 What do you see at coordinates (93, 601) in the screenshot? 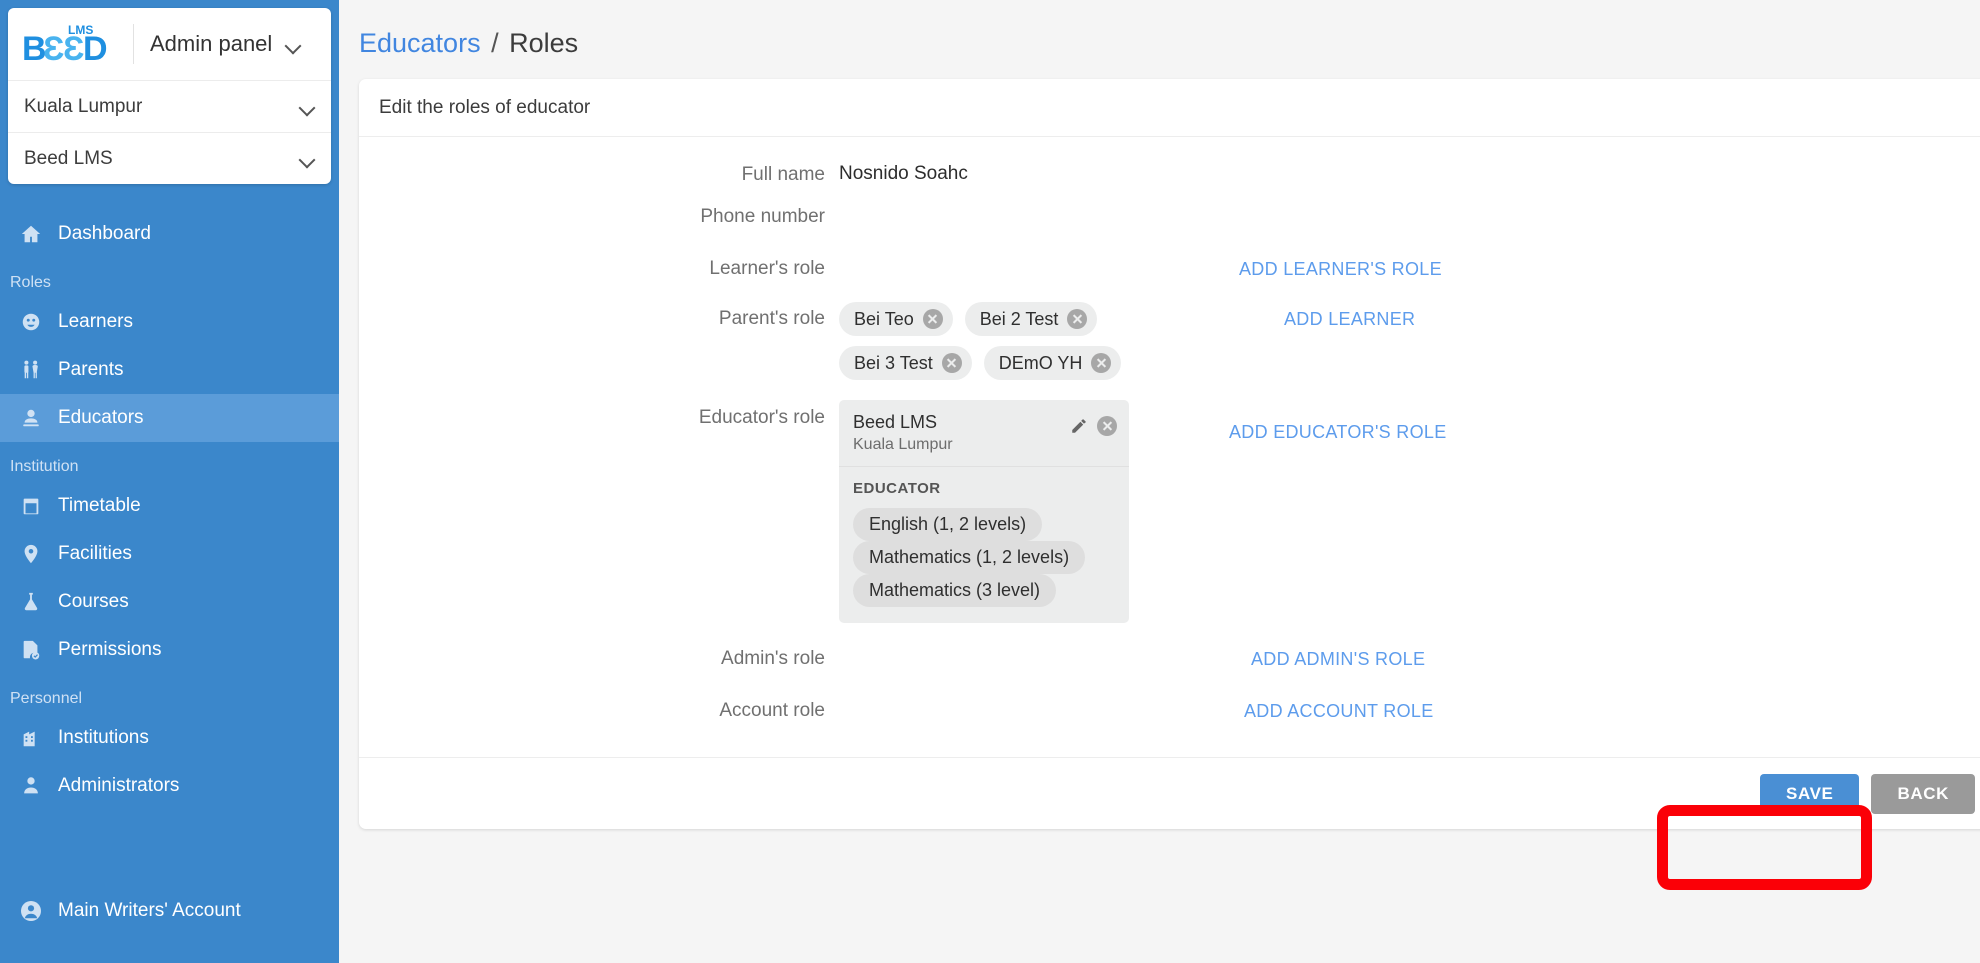
I see `sidebar-item-label: Courses` at bounding box center [93, 601].